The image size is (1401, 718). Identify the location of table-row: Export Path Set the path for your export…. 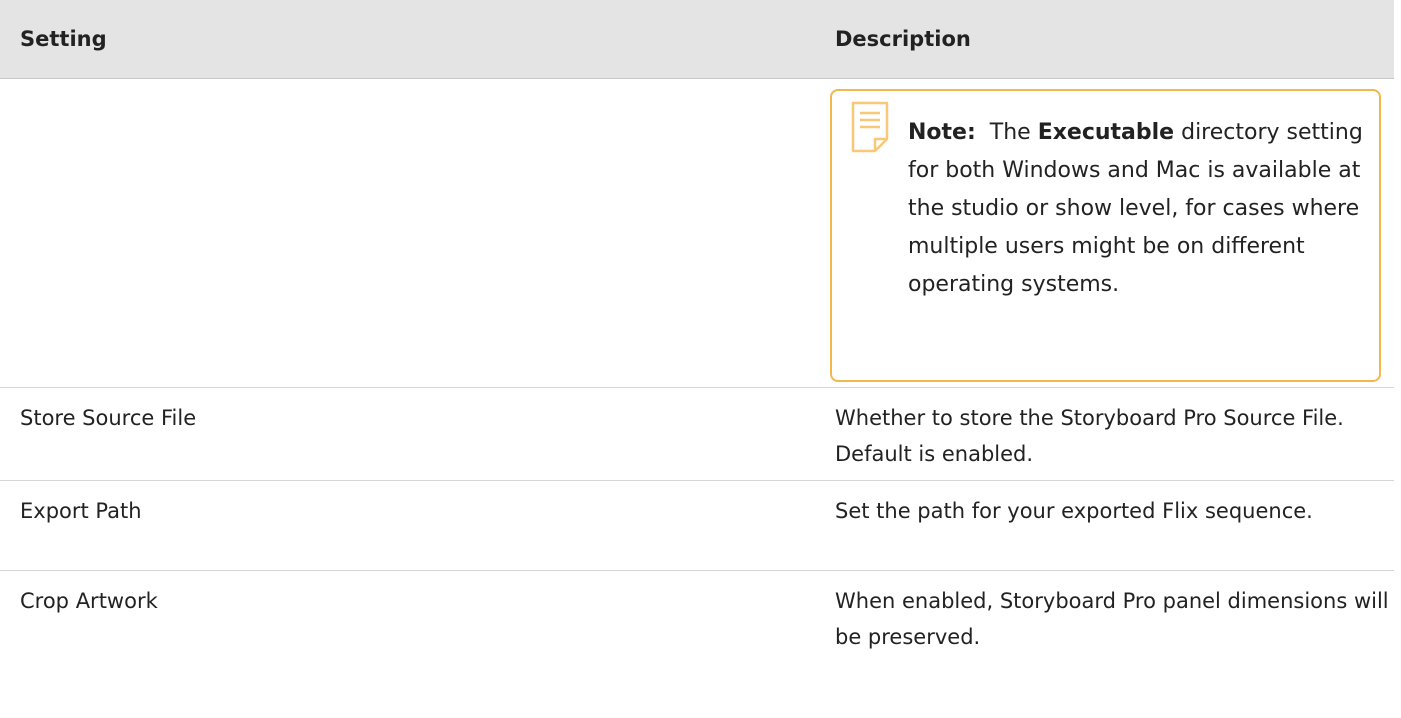
(697, 526).